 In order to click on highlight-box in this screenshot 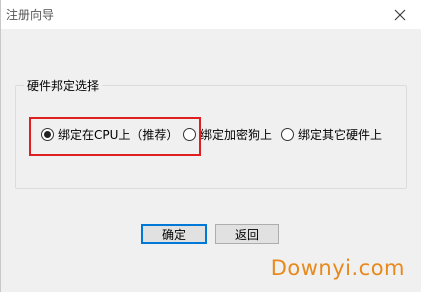, I will do `click(115, 136)`.